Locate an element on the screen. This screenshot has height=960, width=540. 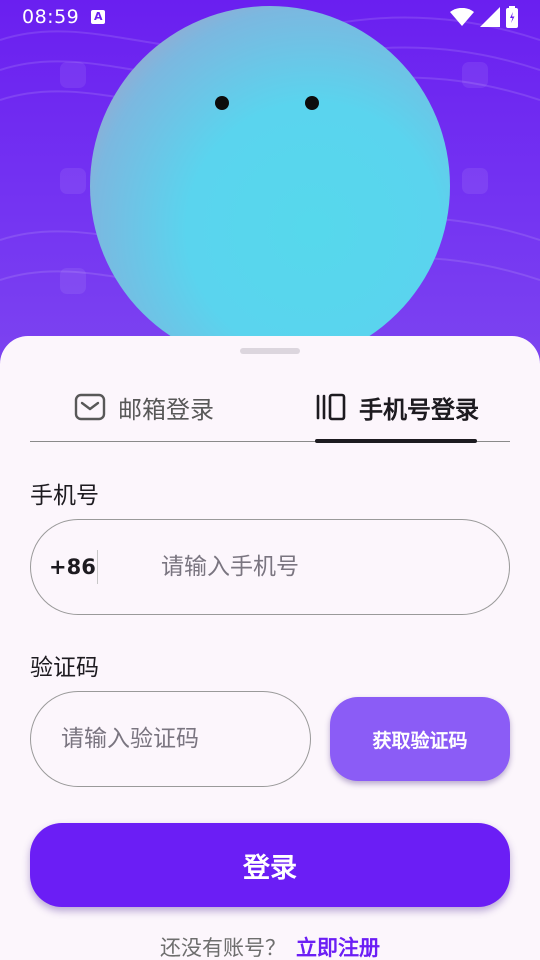
tab-phone-label: 手机号登录 is located at coordinates (419, 409).